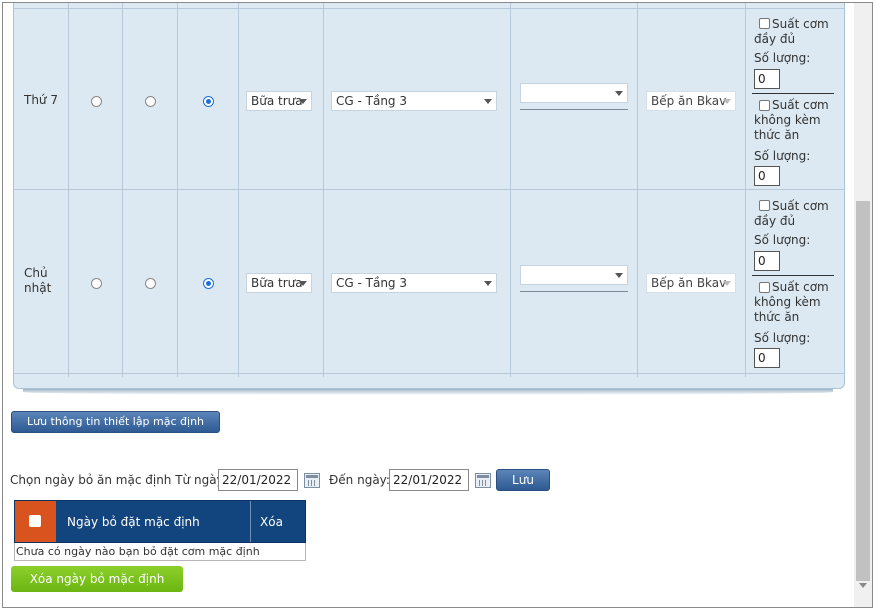 The width and height of the screenshot is (877, 614). I want to click on skip-days-grid-body: Chưa có ngày nào bạn bỏ đặt cơm mặc định, so click(160, 552).